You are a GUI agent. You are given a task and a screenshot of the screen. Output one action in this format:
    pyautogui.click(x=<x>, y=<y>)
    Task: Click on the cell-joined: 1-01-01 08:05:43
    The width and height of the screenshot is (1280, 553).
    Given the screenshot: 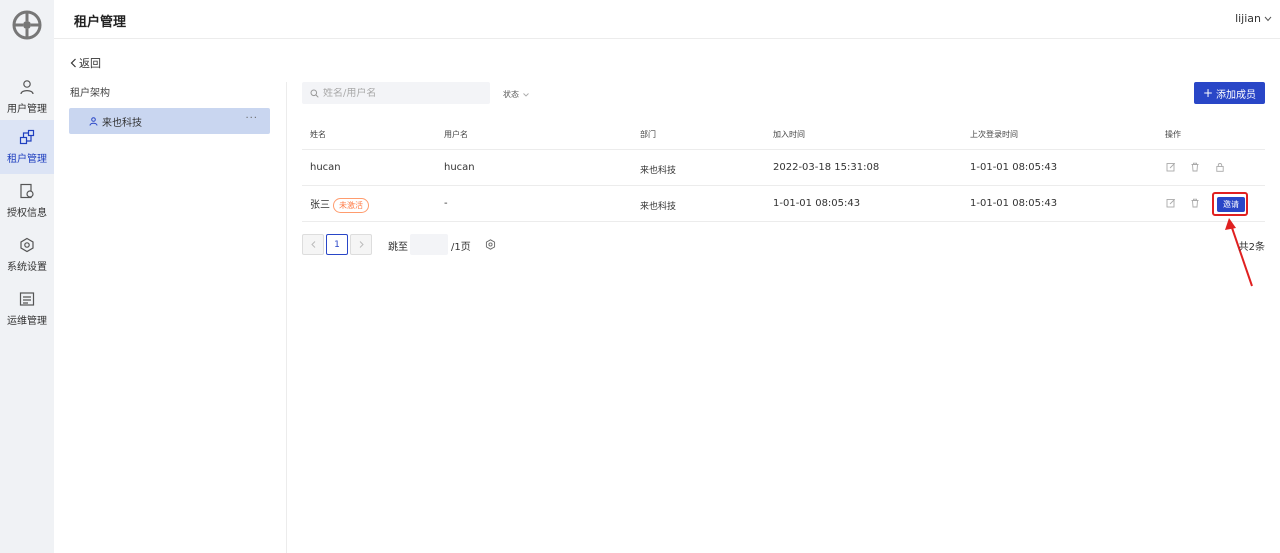 What is the action you would take?
    pyautogui.click(x=817, y=203)
    